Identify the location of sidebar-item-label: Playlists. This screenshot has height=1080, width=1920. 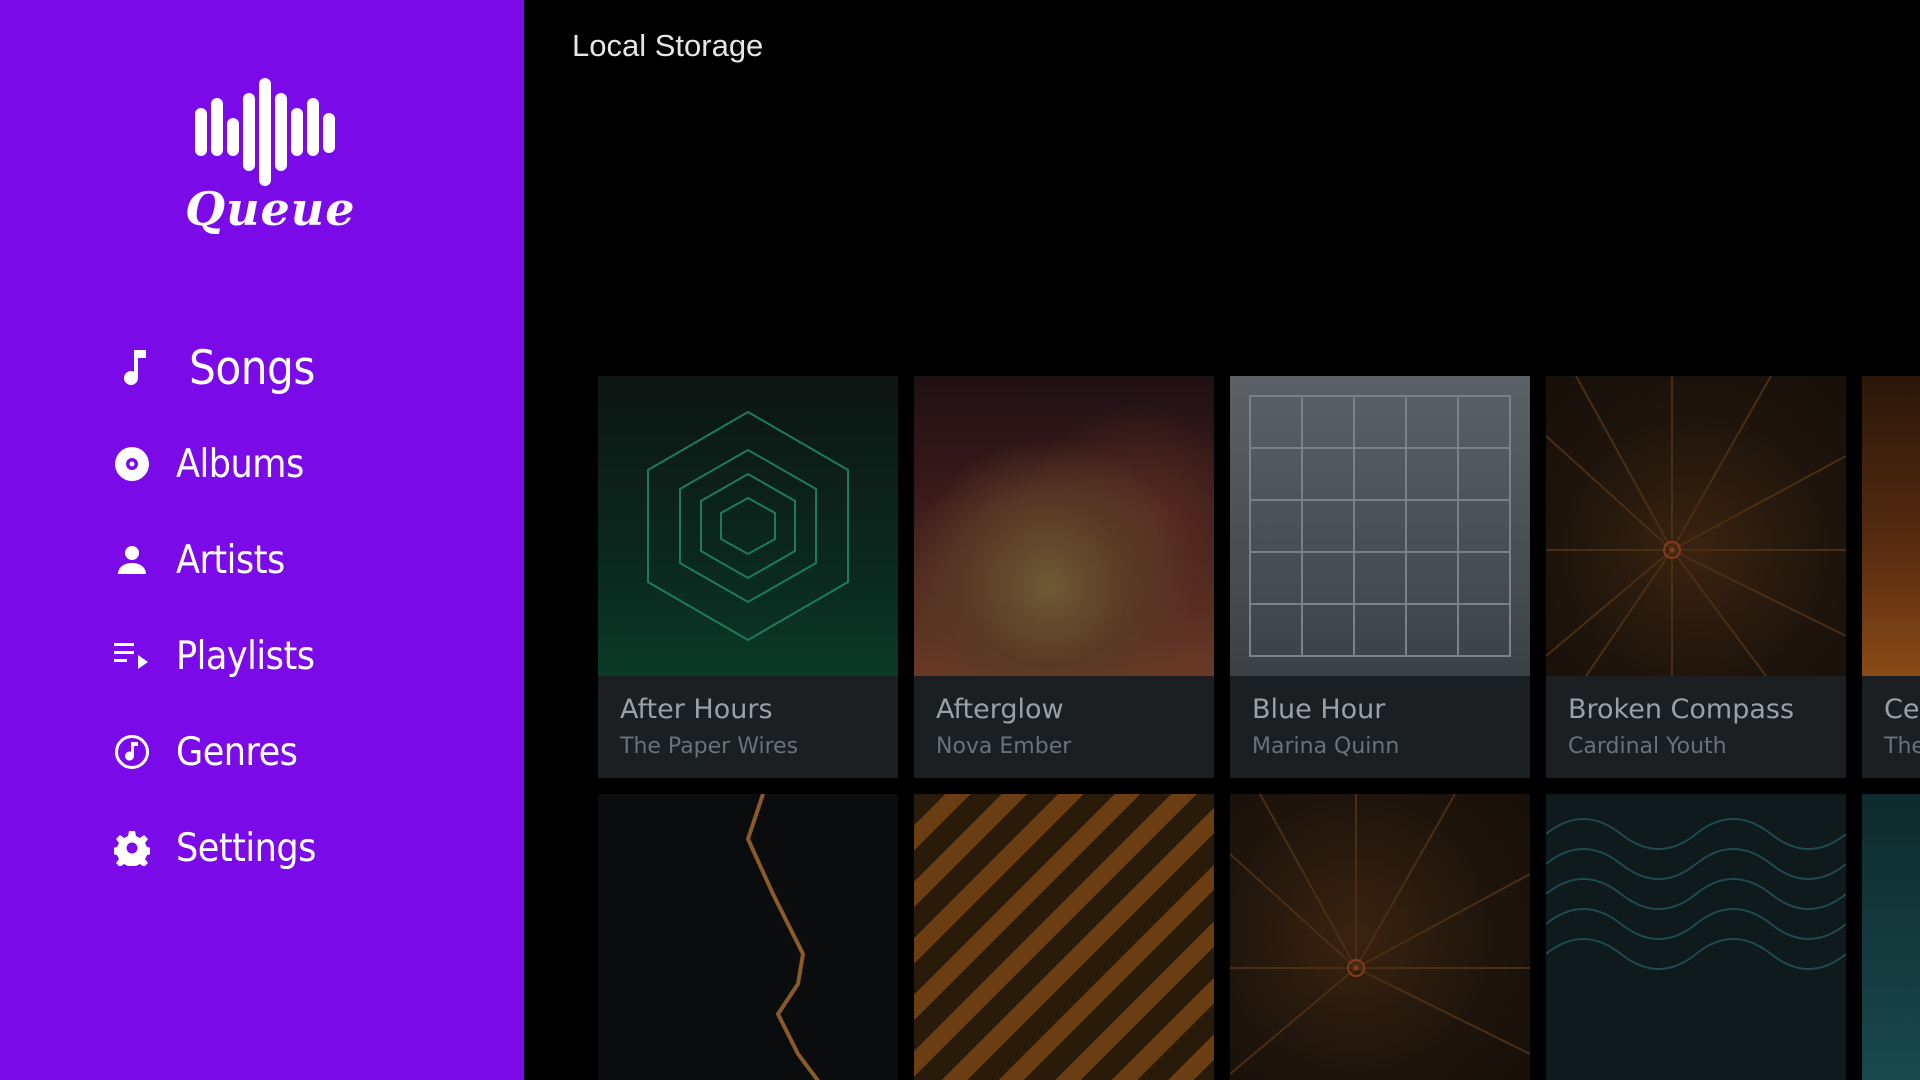
(245, 656).